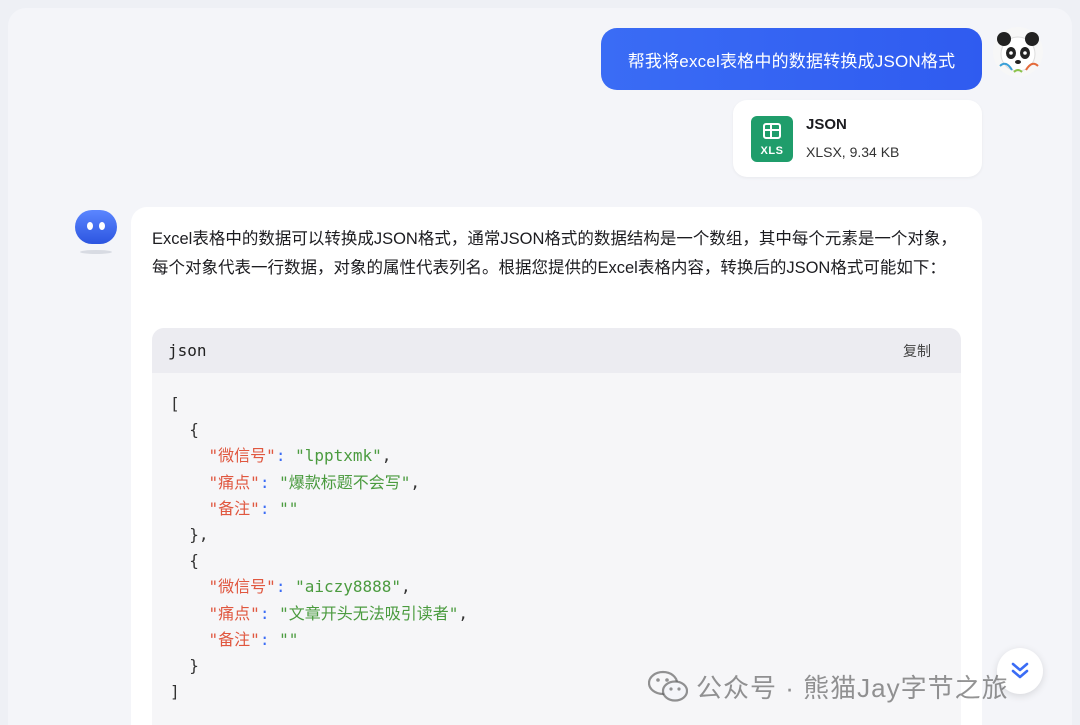 This screenshot has height=725, width=1080. What do you see at coordinates (345, 482) in the screenshot?
I see `json-value: "爆款标题不会写"` at bounding box center [345, 482].